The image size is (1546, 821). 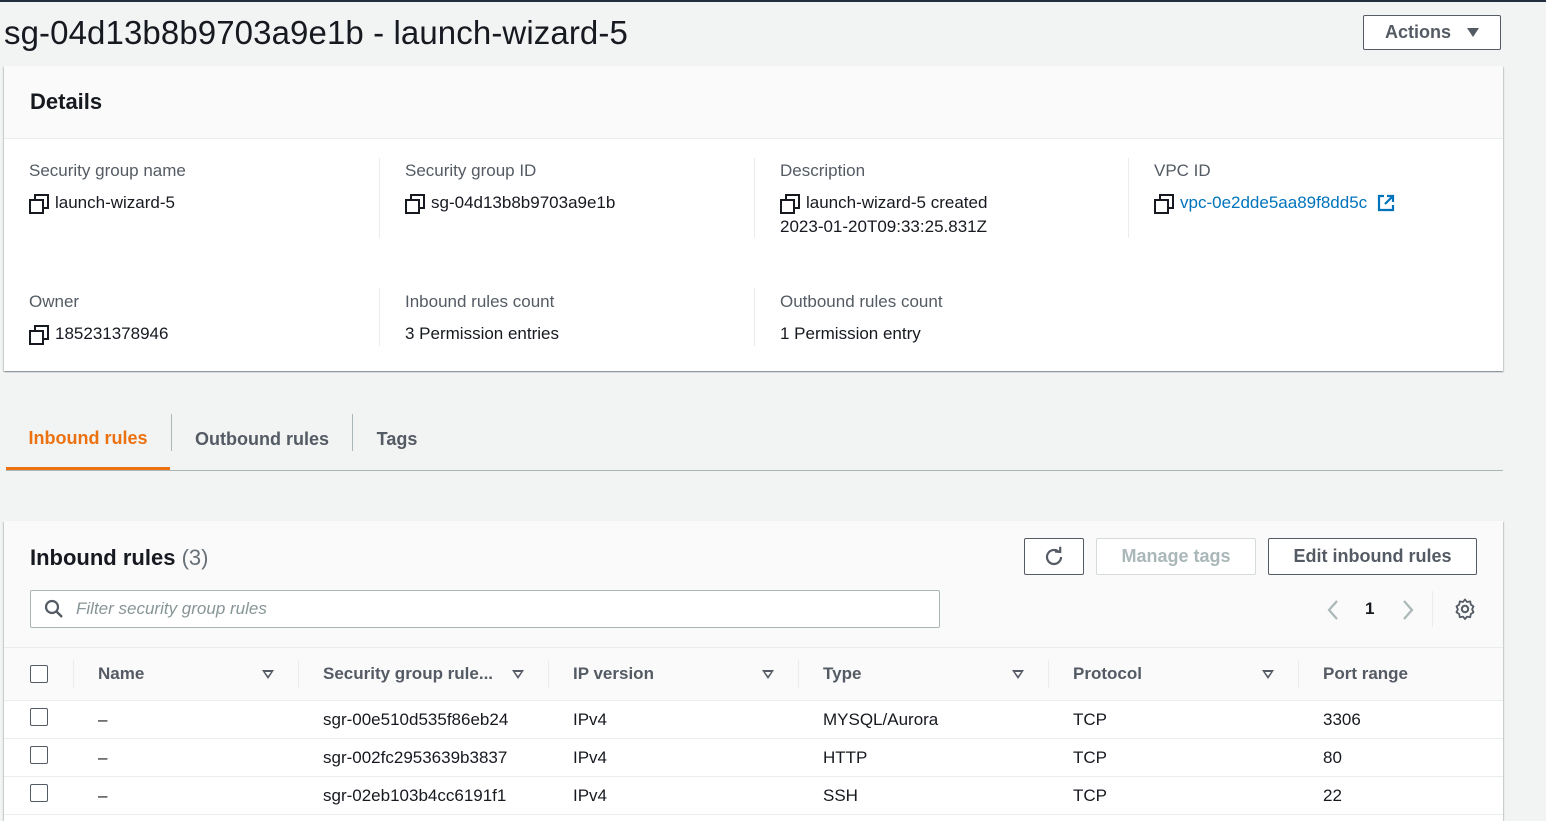 What do you see at coordinates (1400, 719) in the screenshot?
I see `cell-port-range: 3306` at bounding box center [1400, 719].